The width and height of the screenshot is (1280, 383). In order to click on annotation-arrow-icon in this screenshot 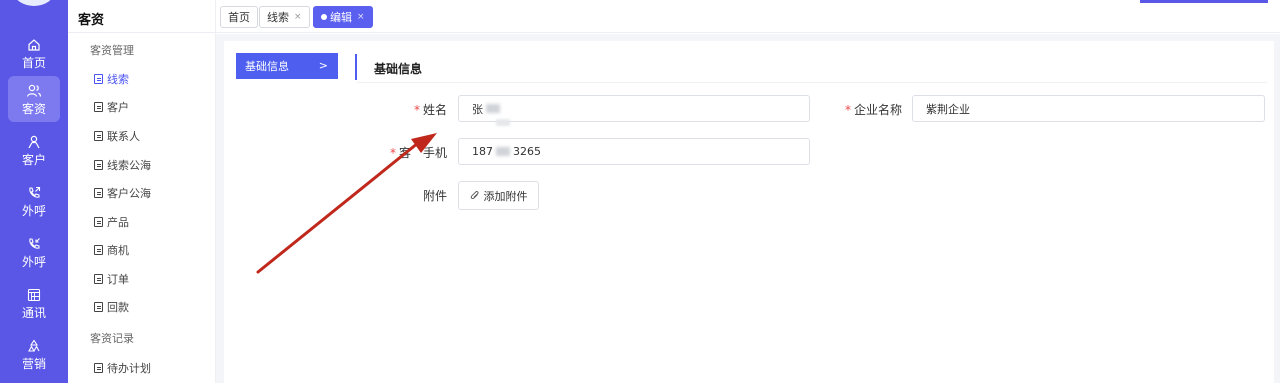, I will do `click(346, 203)`.